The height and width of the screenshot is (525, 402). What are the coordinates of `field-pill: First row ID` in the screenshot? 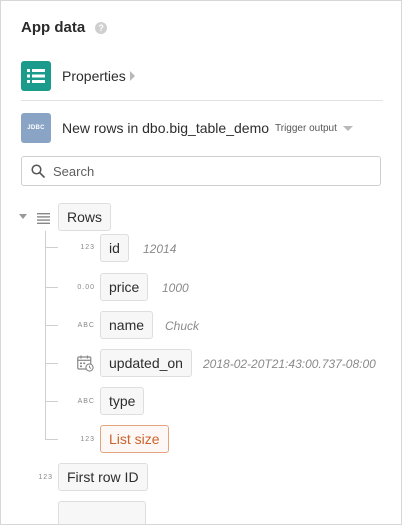 It's located at (103, 477).